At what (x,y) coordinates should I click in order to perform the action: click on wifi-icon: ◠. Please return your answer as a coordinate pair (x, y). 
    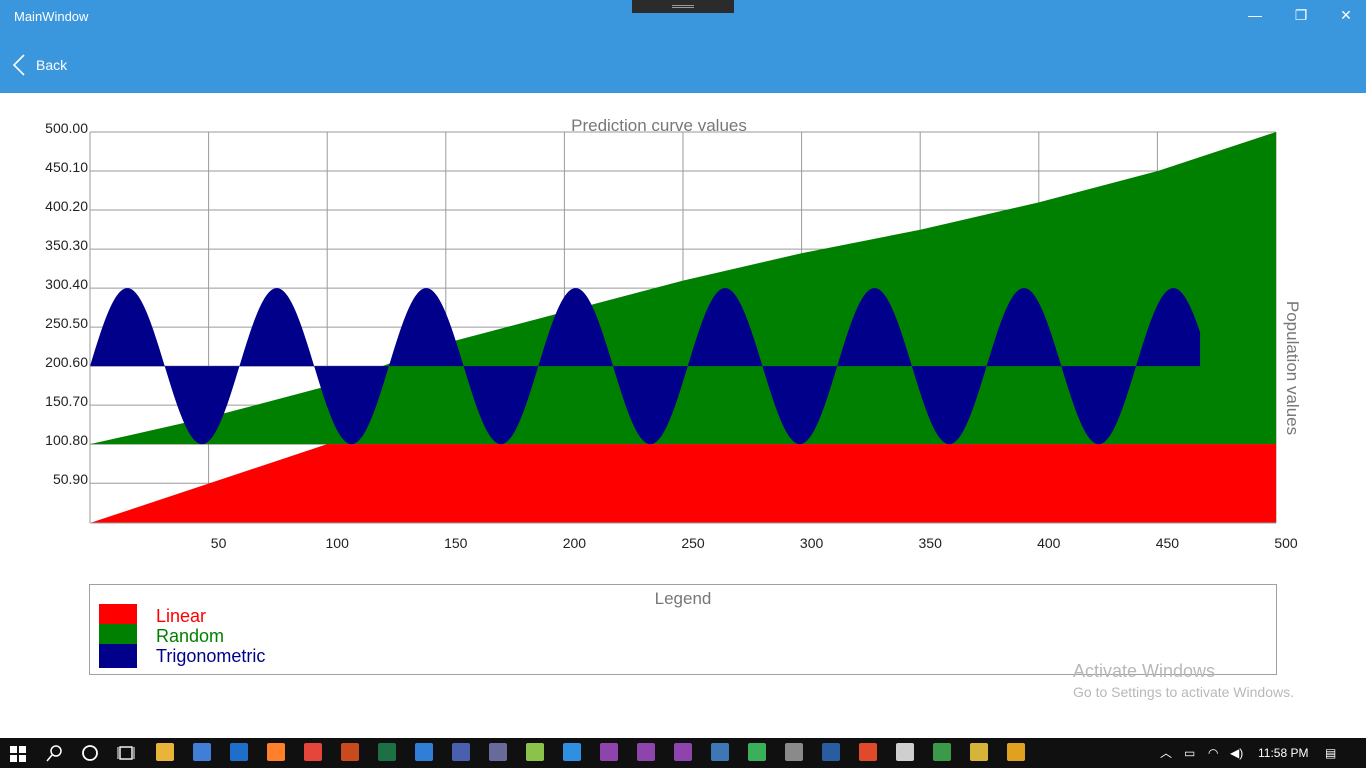
    Looking at the image, I should click on (1213, 753).